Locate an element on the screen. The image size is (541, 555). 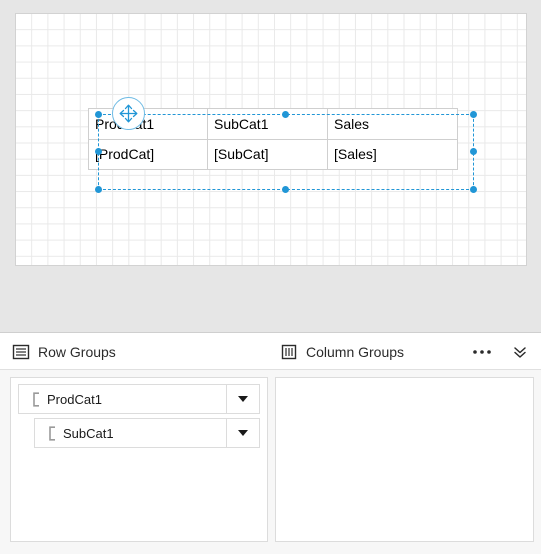
row-group-item: ProdCat1 is located at coordinates (139, 399).